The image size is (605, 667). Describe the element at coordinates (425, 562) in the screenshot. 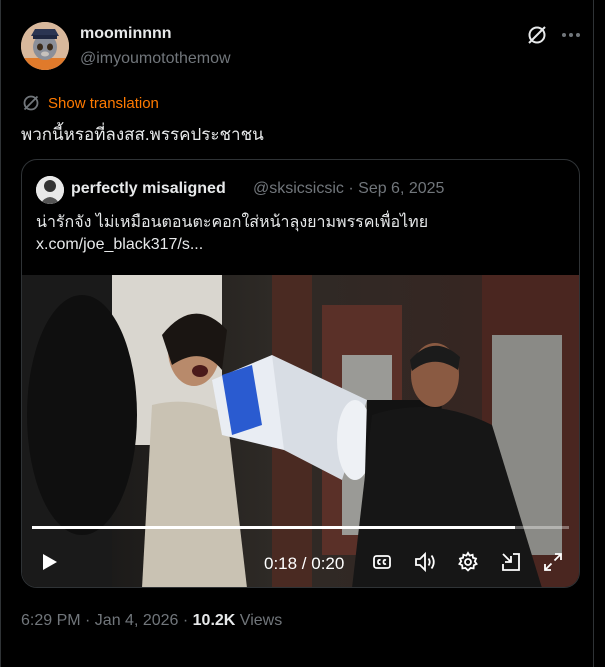

I see `volume-icon` at that location.